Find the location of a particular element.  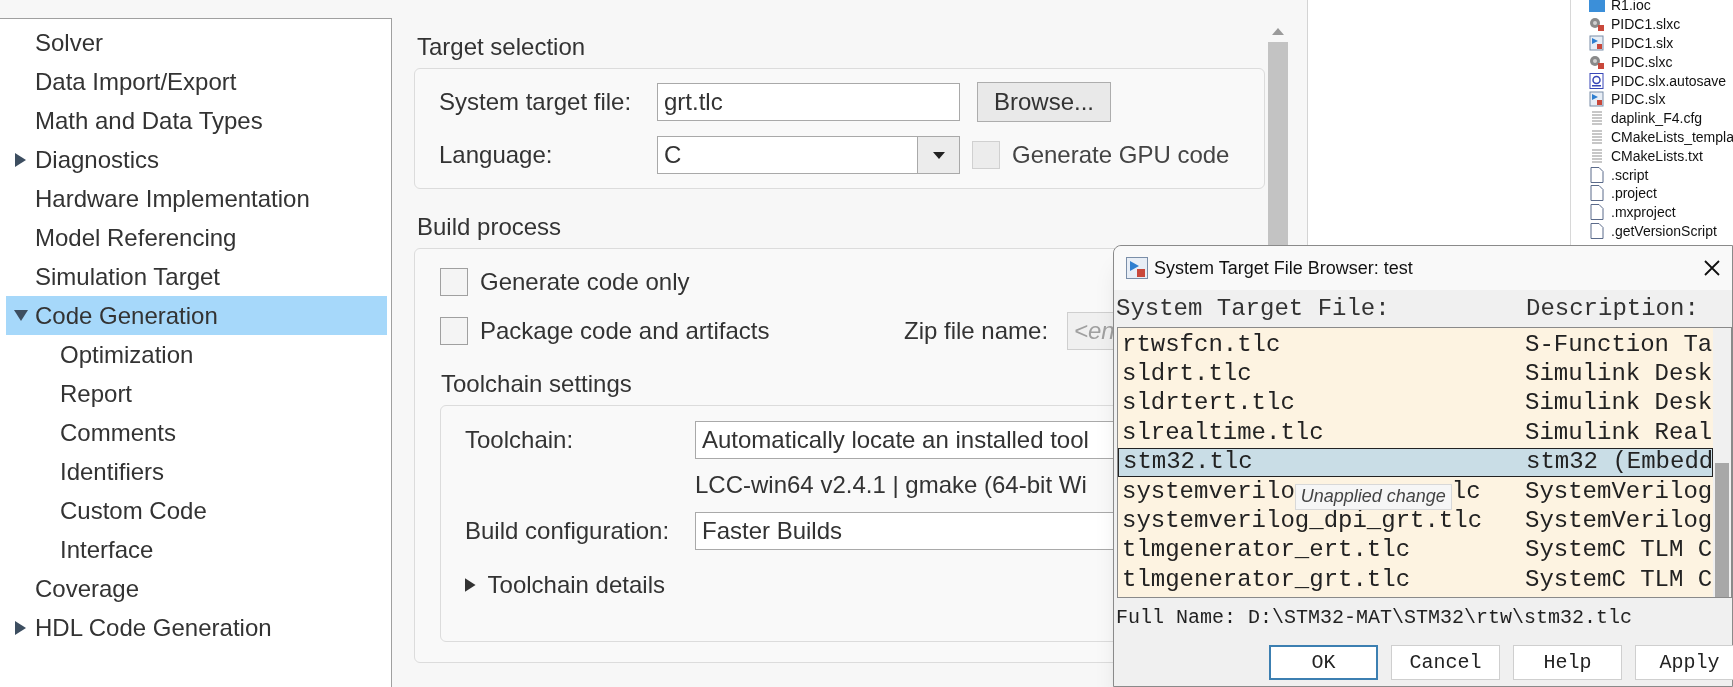

file-item: daplink_F4.cfg is located at coordinates (1661, 118).